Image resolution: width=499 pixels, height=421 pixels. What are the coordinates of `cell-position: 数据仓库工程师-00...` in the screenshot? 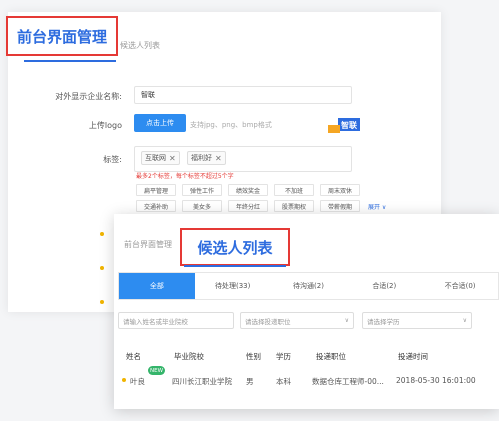 It's located at (348, 381).